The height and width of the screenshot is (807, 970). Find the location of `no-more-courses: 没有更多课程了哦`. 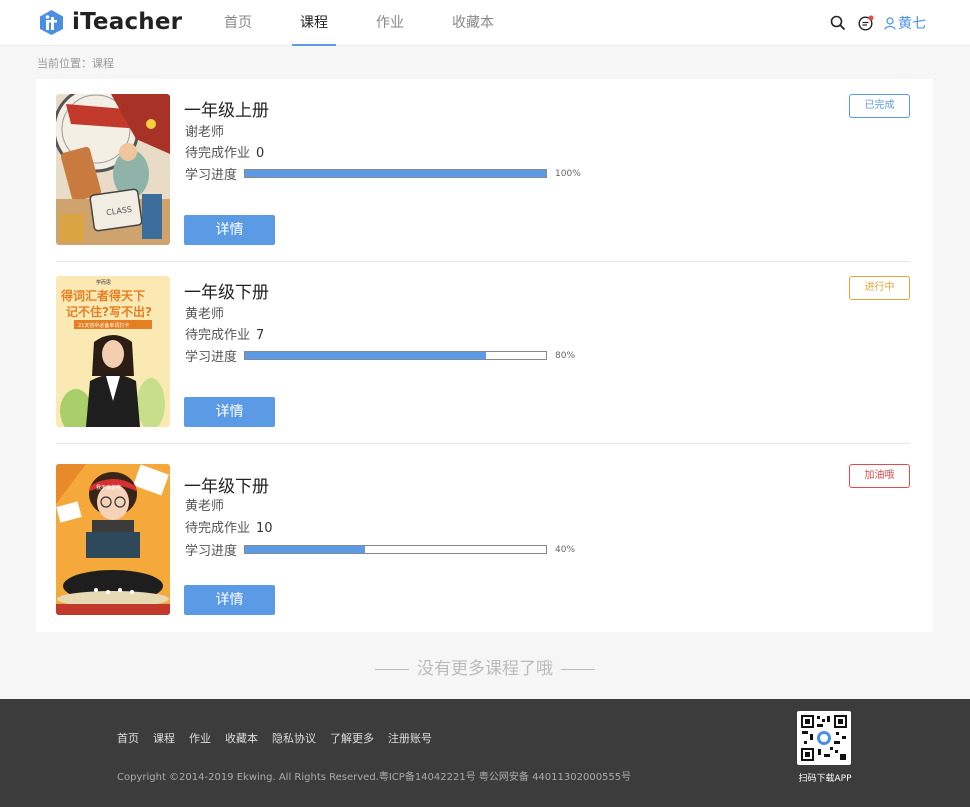

no-more-courses: 没有更多课程了哦 is located at coordinates (485, 666).